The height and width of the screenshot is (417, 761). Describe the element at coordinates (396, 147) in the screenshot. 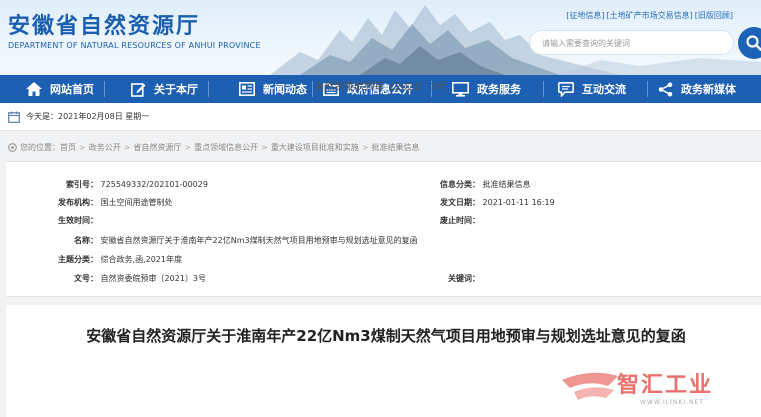

I see `breadcrumb-item-approval-results: 批准结果信息` at that location.